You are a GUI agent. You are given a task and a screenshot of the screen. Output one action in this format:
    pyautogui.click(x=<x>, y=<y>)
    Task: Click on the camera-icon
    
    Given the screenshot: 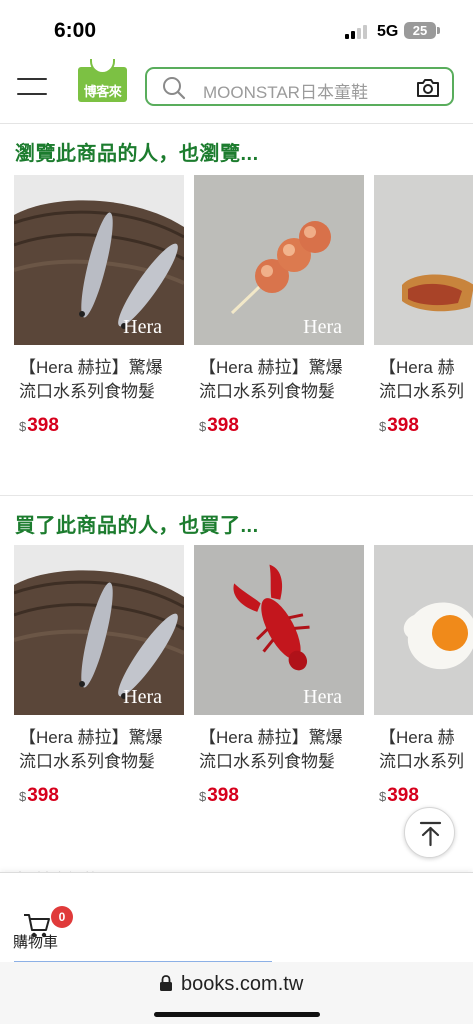 What is the action you would take?
    pyautogui.click(x=428, y=88)
    